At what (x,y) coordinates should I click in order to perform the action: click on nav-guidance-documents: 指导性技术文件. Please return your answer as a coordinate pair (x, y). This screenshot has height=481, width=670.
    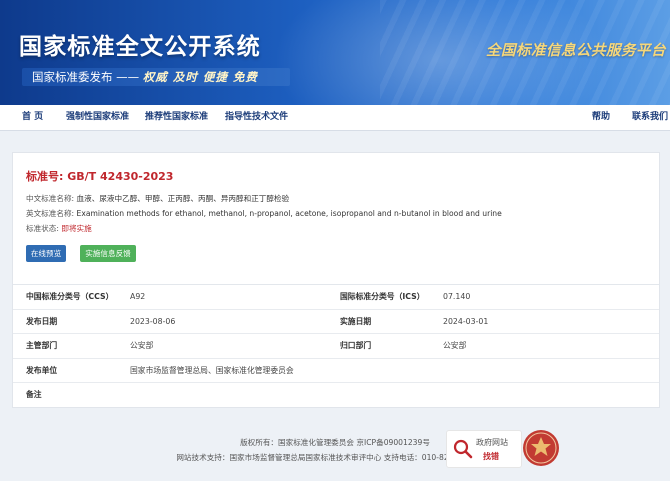
    Looking at the image, I should click on (256, 117).